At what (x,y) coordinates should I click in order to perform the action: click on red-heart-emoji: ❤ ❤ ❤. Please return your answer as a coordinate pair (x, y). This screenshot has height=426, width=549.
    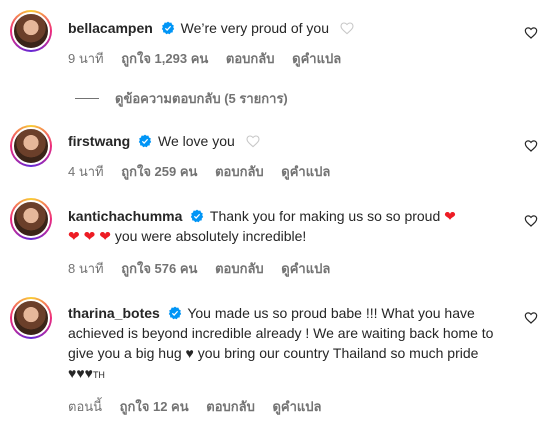
    Looking at the image, I should click on (89, 236).